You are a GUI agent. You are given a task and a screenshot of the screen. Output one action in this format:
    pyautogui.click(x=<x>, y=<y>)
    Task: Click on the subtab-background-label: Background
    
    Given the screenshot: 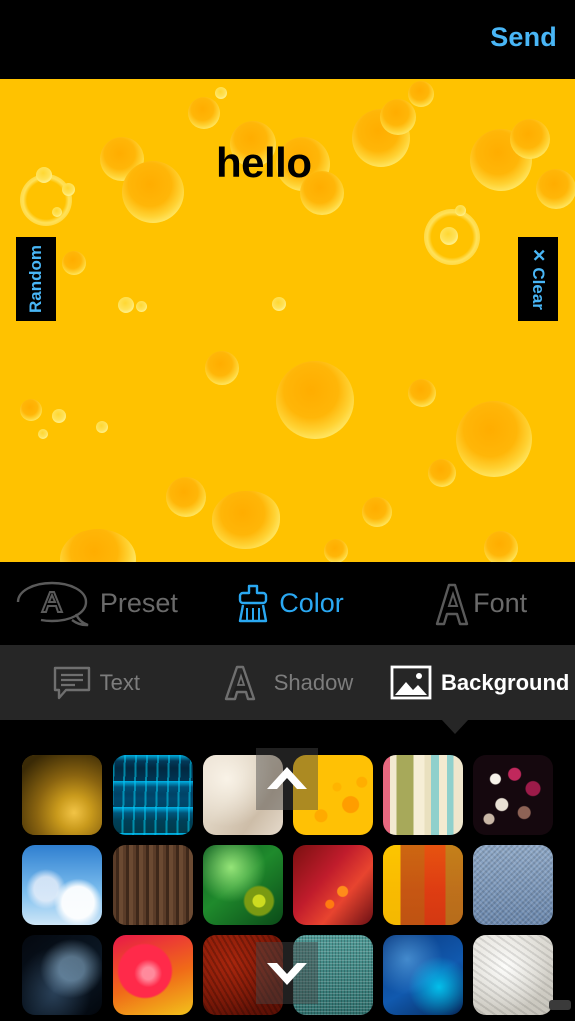 What is the action you would take?
    pyautogui.click(x=505, y=682)
    